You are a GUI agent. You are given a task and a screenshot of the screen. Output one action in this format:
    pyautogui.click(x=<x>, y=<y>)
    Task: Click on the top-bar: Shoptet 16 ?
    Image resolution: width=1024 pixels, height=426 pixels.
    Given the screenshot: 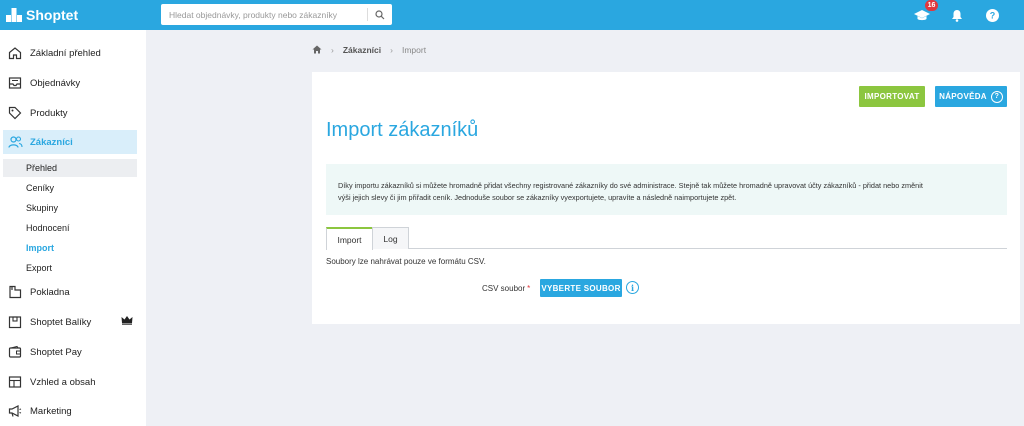 What is the action you would take?
    pyautogui.click(x=512, y=15)
    